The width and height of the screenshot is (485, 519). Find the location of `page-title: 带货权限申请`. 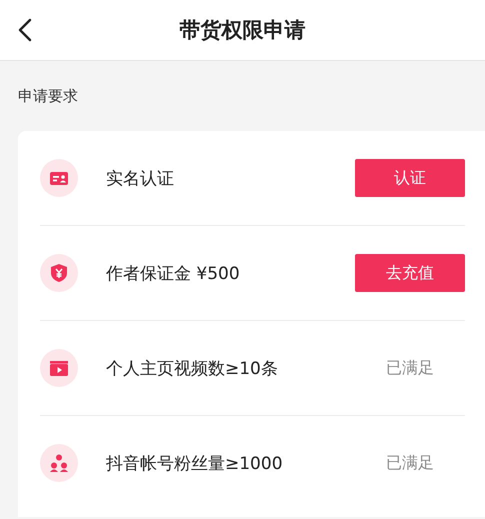

page-title: 带货权限申请 is located at coordinates (243, 30).